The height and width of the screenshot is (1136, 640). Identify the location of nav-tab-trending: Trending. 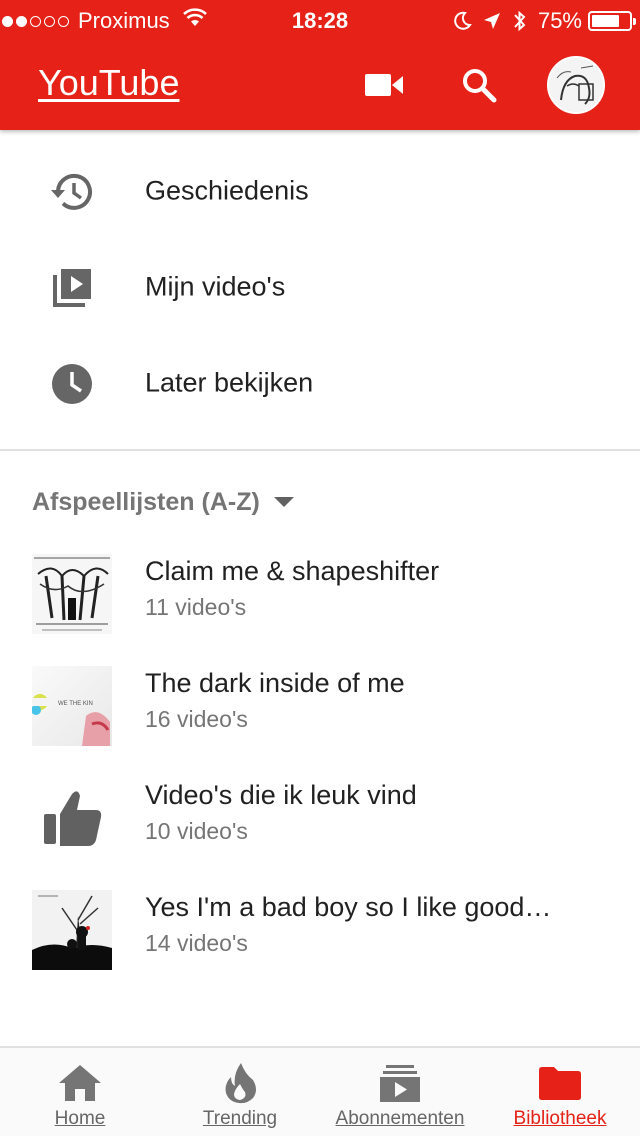
(240, 1092).